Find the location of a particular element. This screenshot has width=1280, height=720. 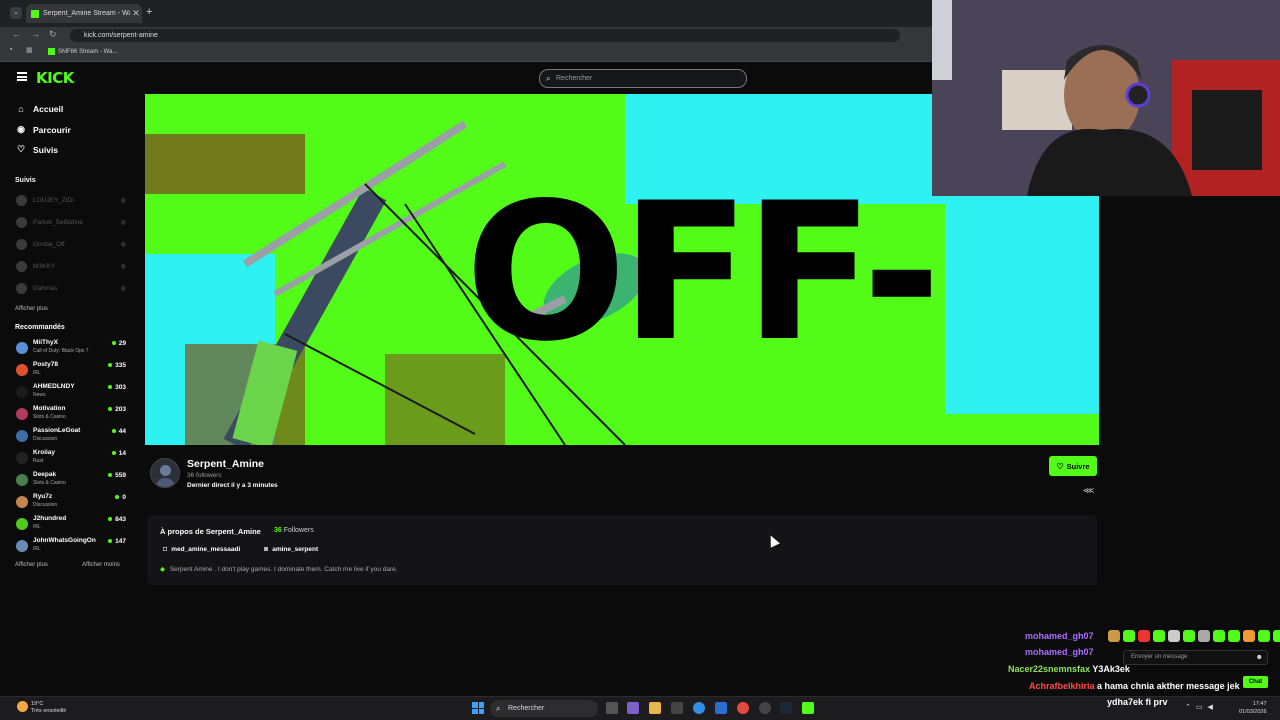

edge-icon is located at coordinates (699, 708).